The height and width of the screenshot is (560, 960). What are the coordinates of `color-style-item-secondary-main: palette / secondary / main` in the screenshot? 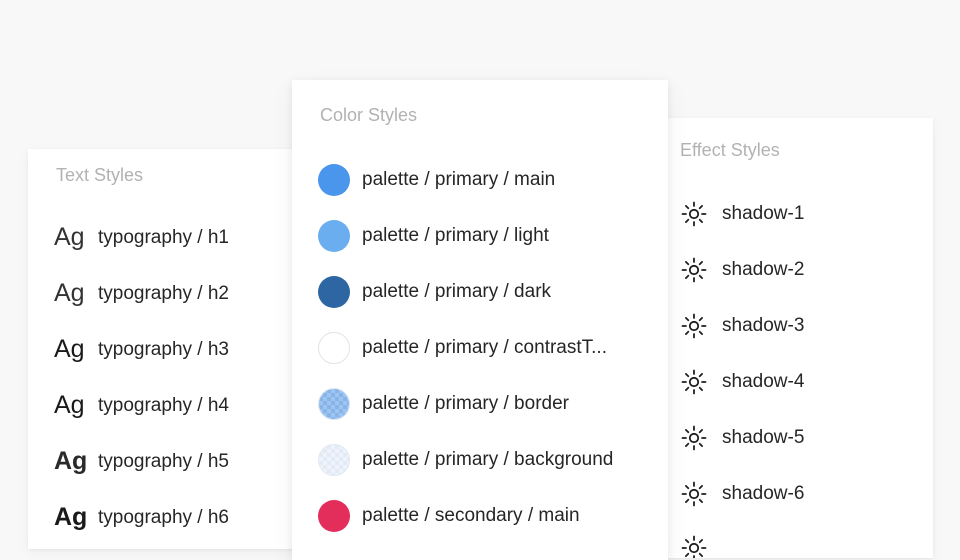 It's located at (449, 516).